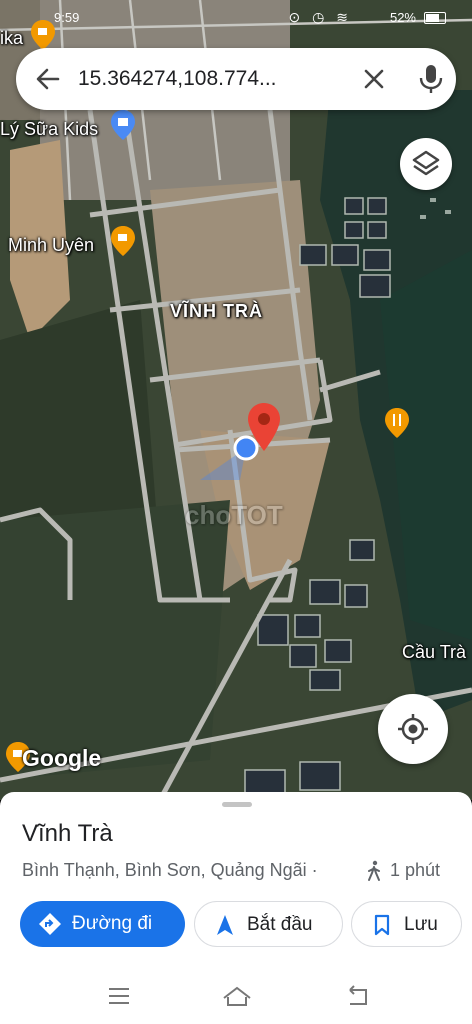 The height and width of the screenshot is (1024, 472). Describe the element at coordinates (382, 925) in the screenshot. I see `bookmark-icon` at that location.